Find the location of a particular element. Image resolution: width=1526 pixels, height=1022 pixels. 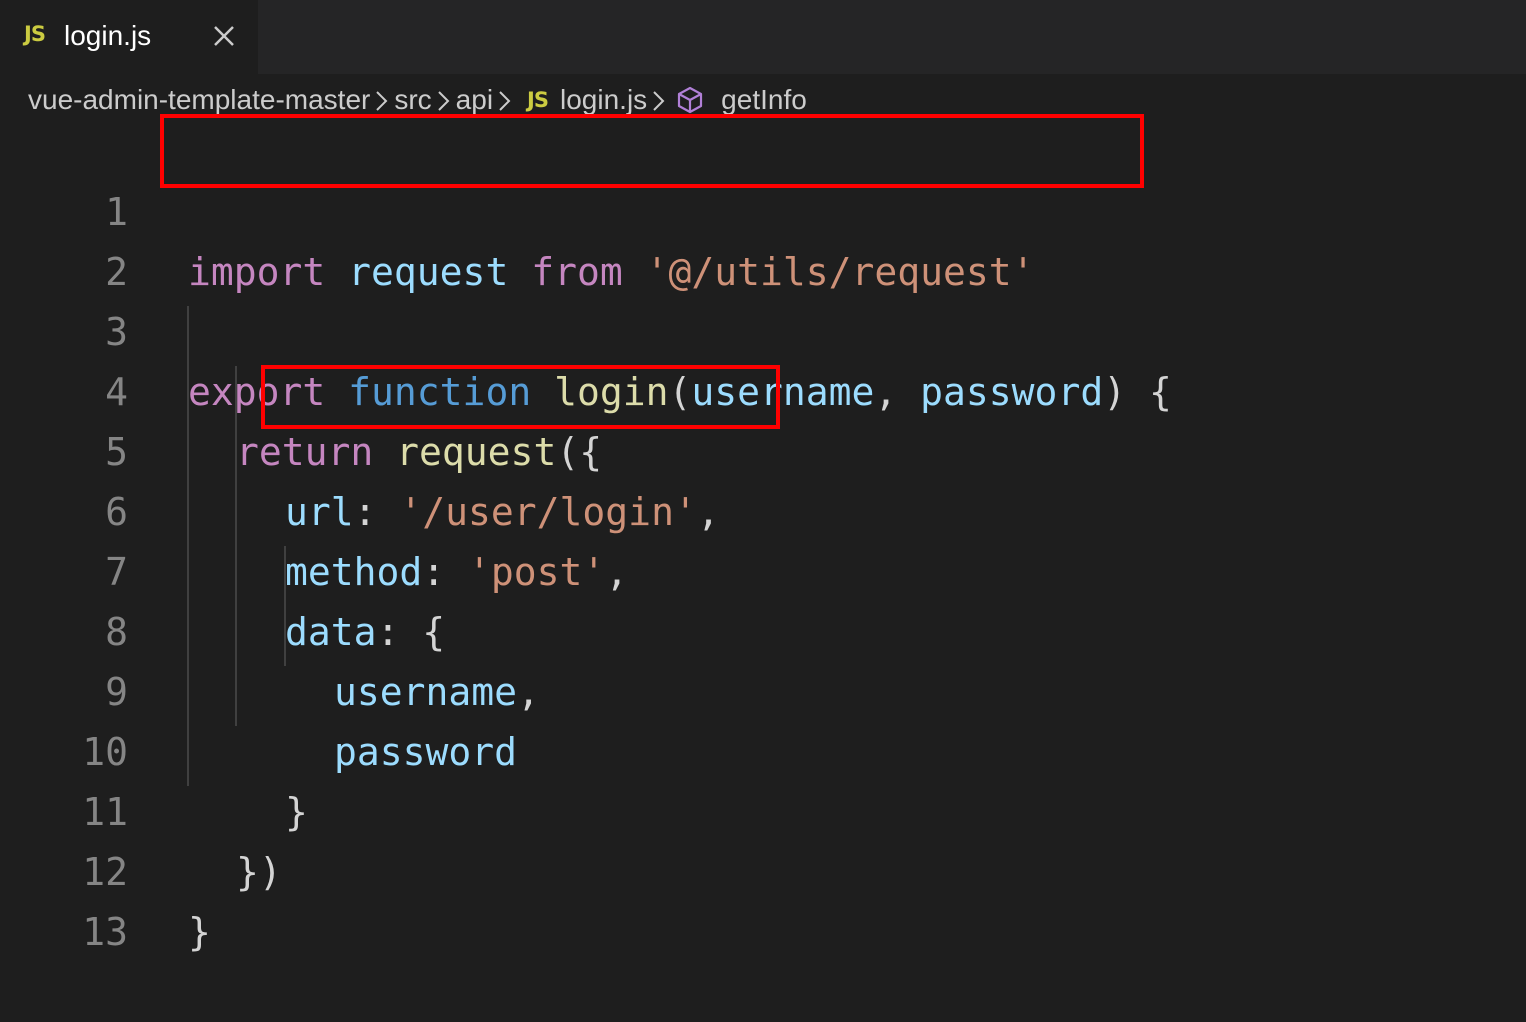

breadcrumb-item-project: vue-admin-template-master is located at coordinates (199, 100).